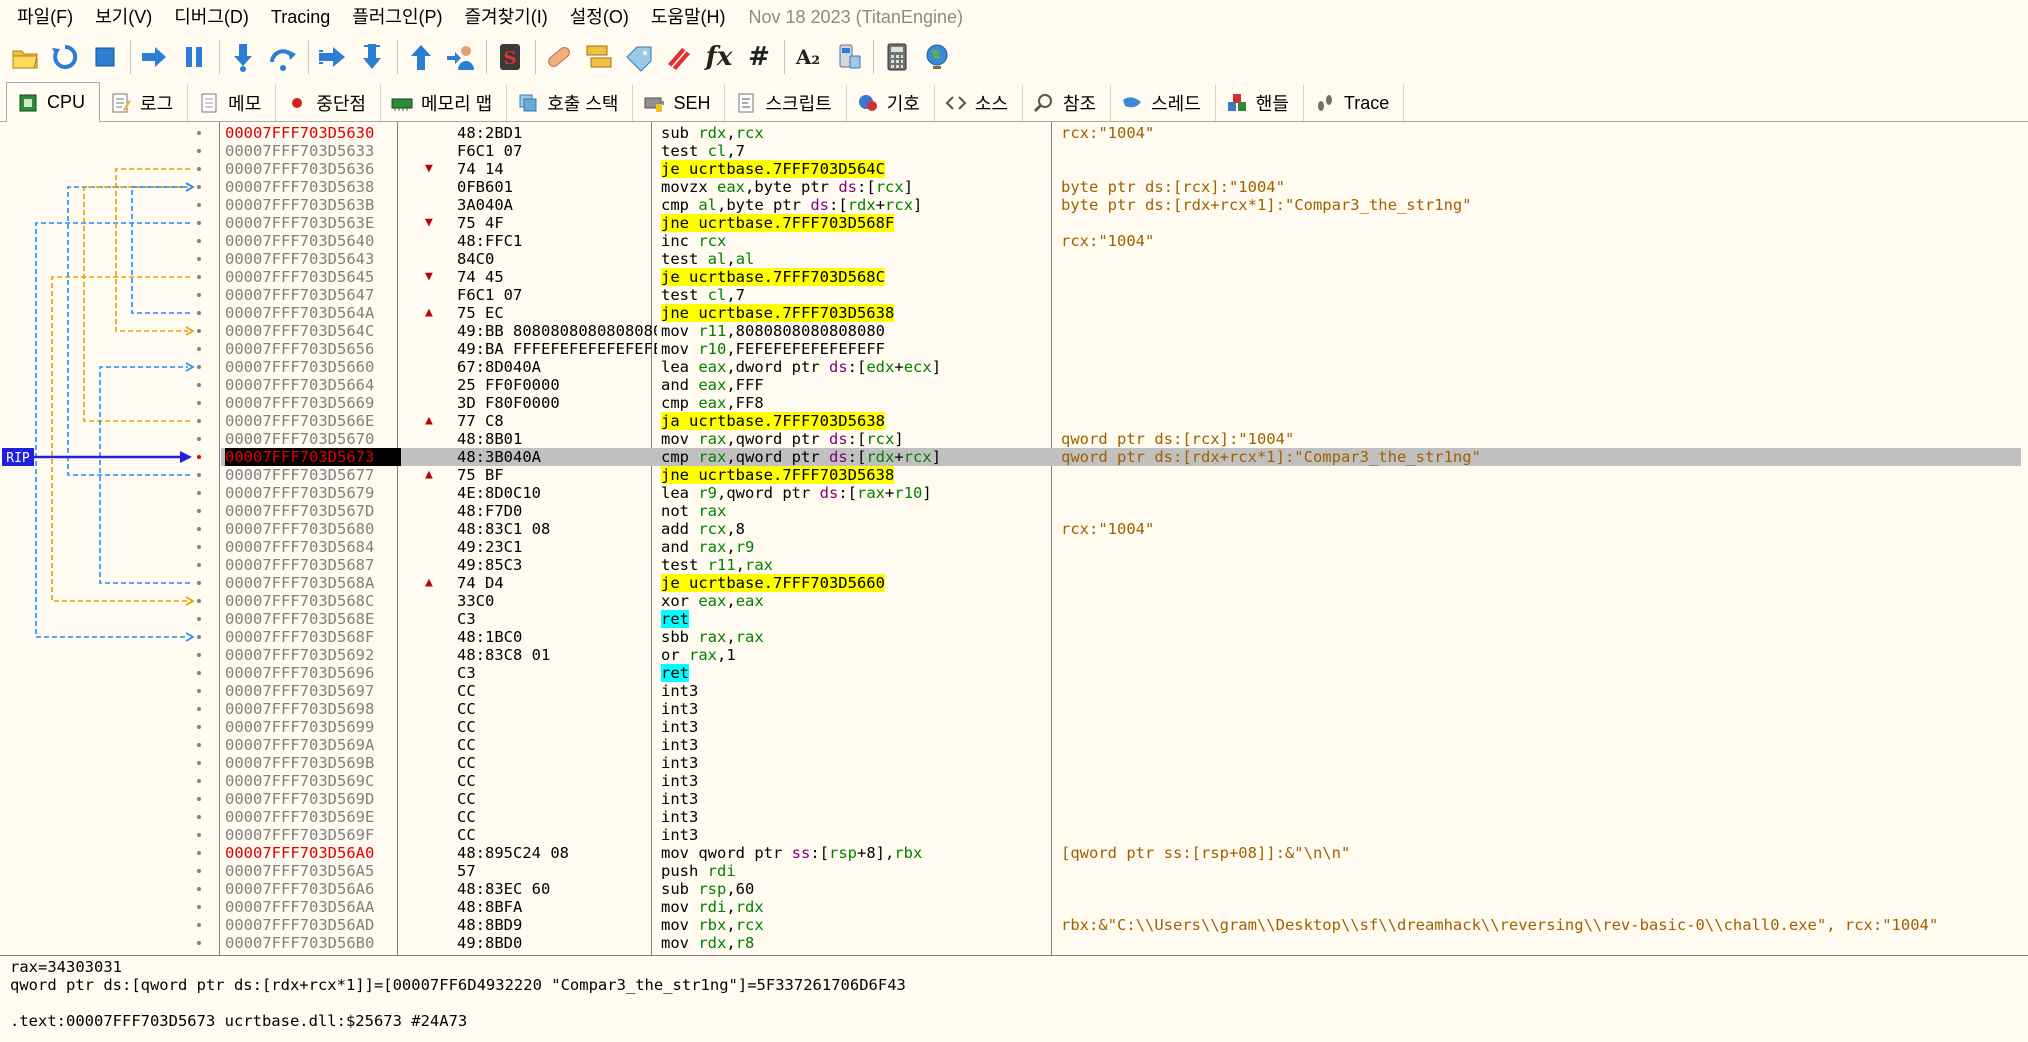 This screenshot has height=1042, width=2028. I want to click on menu-options: 설정(O), so click(599, 17).